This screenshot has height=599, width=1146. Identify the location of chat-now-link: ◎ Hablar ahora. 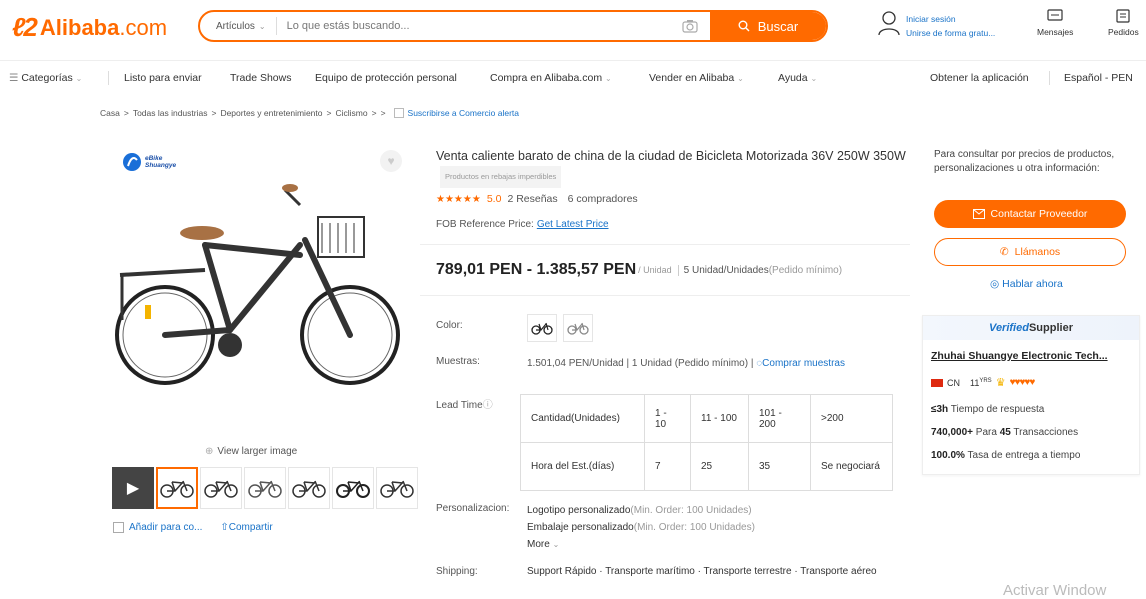
(1026, 284).